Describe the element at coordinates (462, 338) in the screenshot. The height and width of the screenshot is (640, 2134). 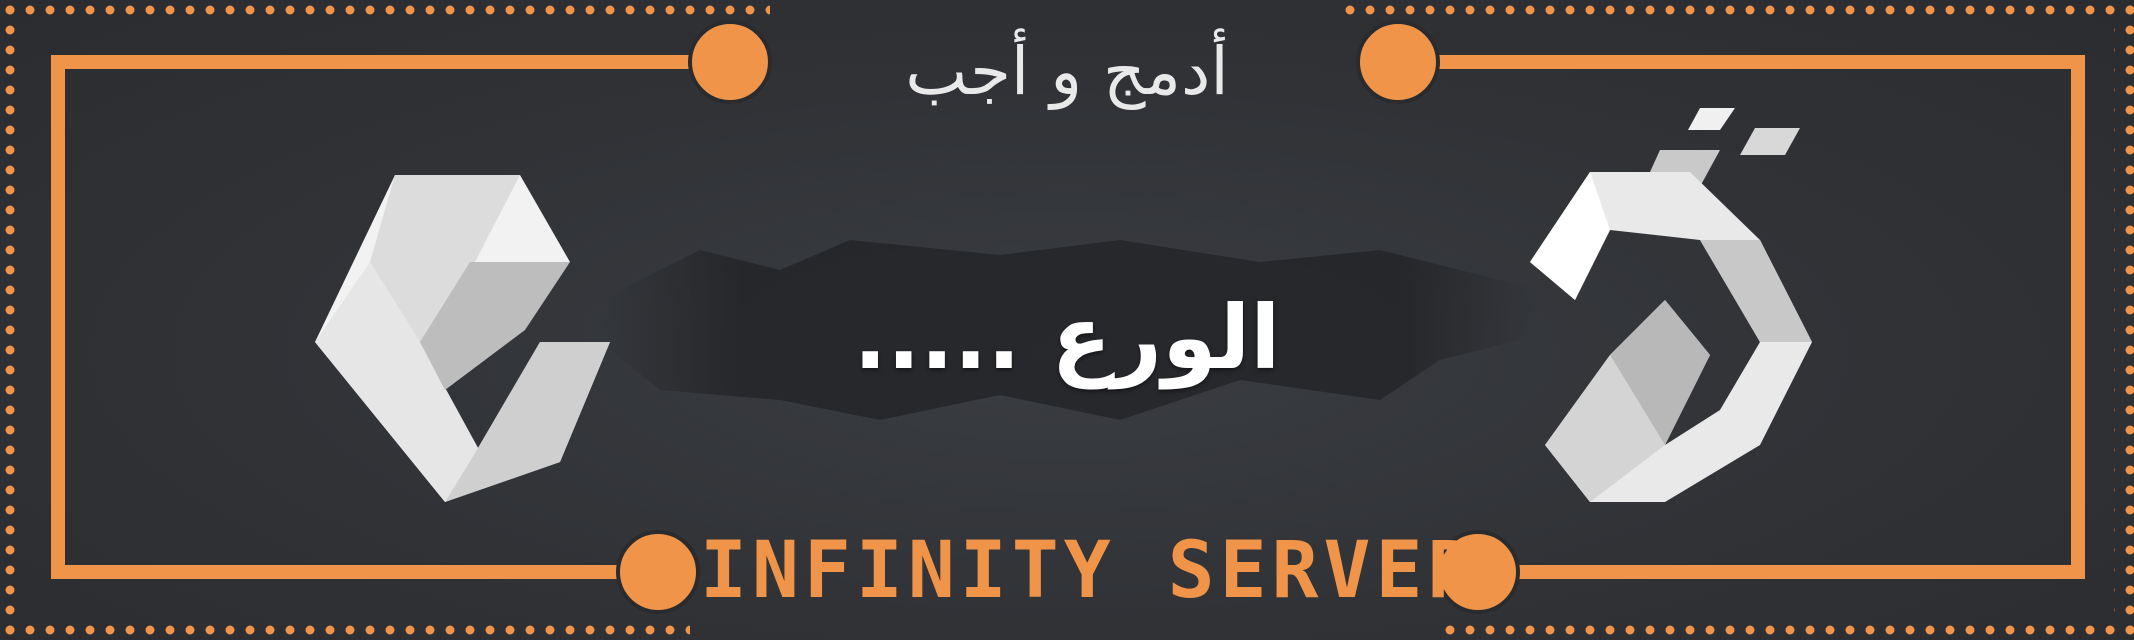
I see `infinity-hexagon-logo-icon` at that location.